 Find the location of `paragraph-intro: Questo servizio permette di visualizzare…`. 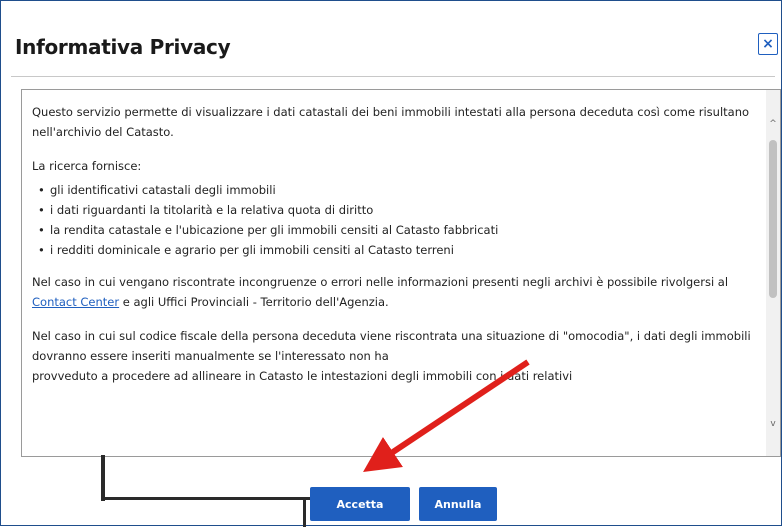

paragraph-intro: Questo servizio permette di visualizzare… is located at coordinates (391, 122).